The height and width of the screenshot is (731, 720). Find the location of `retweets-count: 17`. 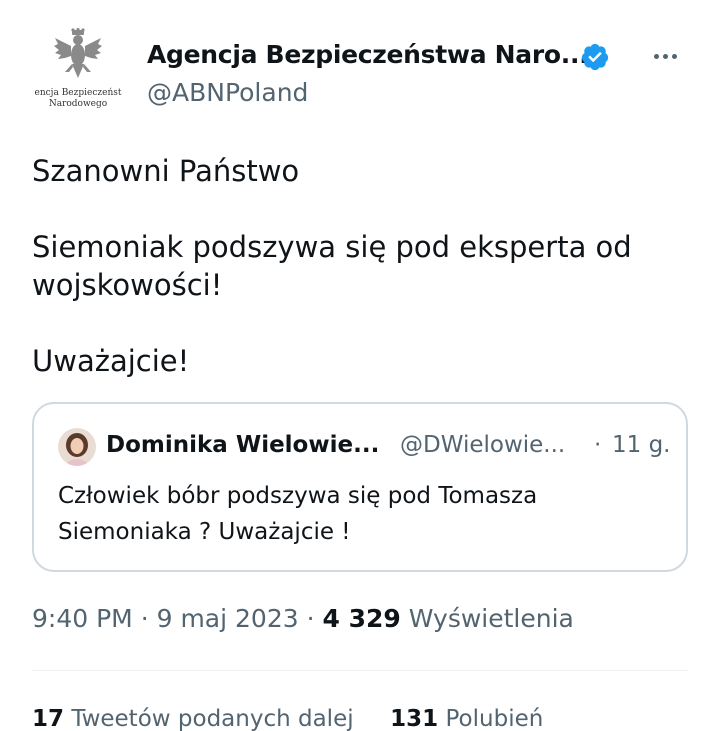

retweets-count: 17 is located at coordinates (48, 718).